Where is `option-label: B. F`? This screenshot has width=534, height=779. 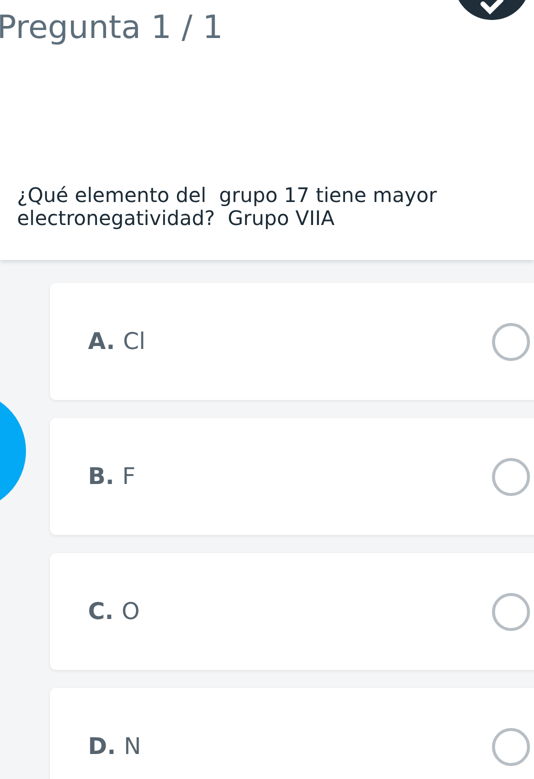 option-label: B. F is located at coordinates (112, 477).